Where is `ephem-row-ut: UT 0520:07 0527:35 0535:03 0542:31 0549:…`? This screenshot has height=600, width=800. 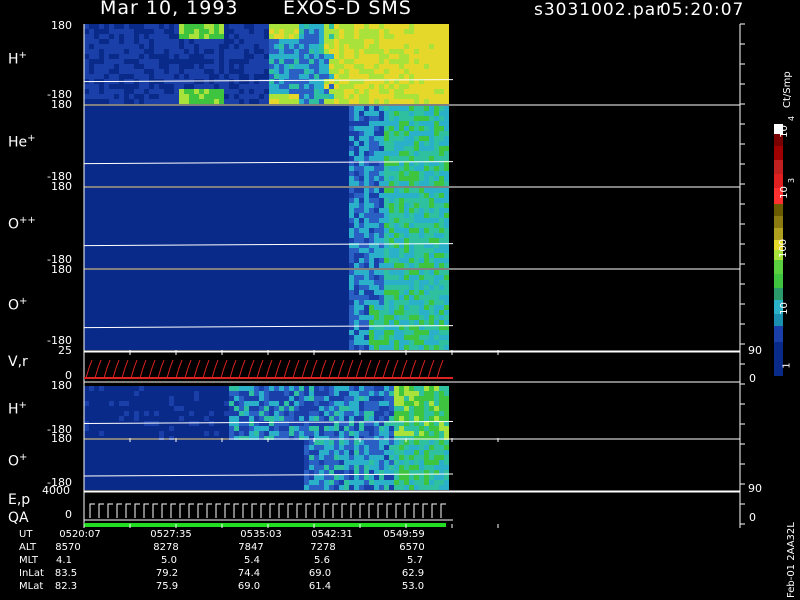
ephem-row-ut: UT 0520:07 0527:35 0535:03 0542:31 0549:… is located at coordinates (400, 535).